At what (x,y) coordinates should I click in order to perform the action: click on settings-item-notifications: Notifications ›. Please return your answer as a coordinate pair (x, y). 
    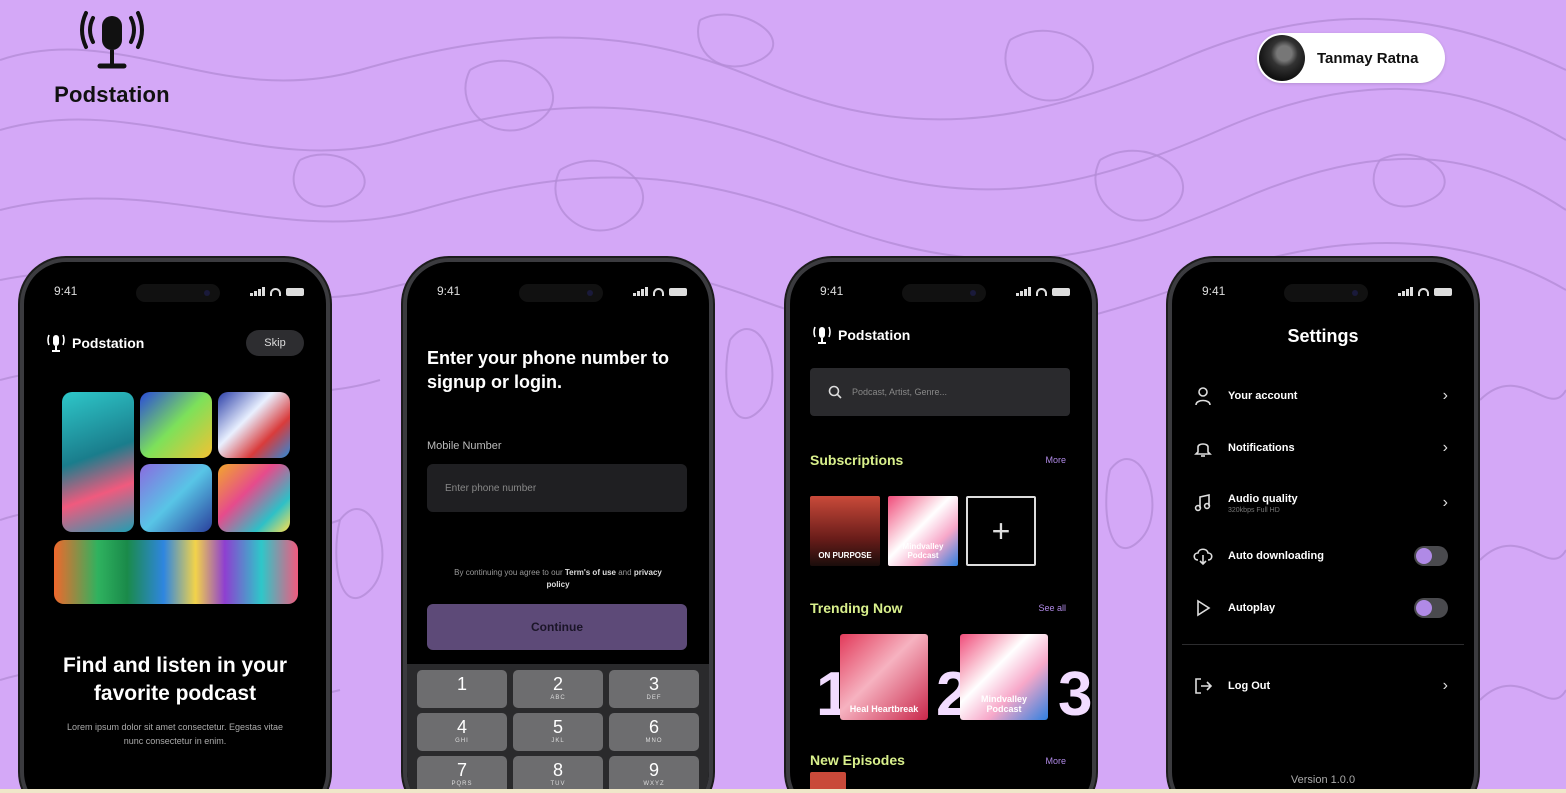
    Looking at the image, I should click on (1320, 448).